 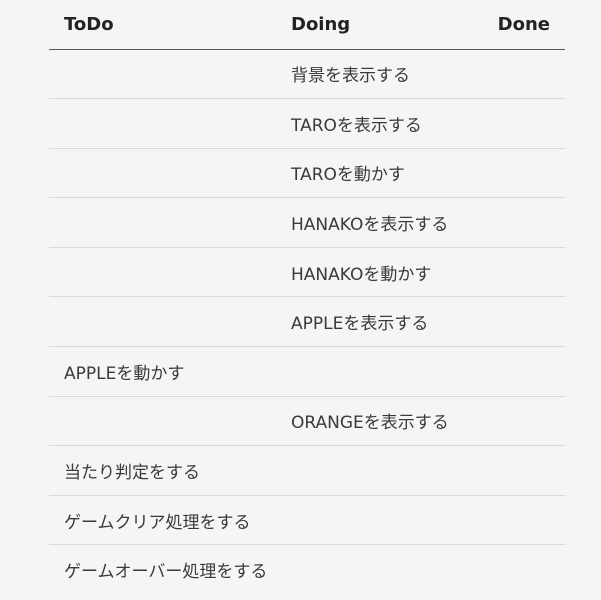 I want to click on table-row: ゲームオーバー処理をする, so click(x=307, y=570).